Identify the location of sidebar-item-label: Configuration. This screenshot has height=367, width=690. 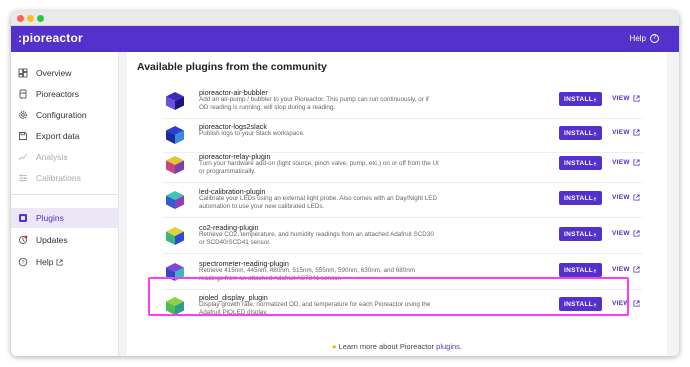
(61, 115).